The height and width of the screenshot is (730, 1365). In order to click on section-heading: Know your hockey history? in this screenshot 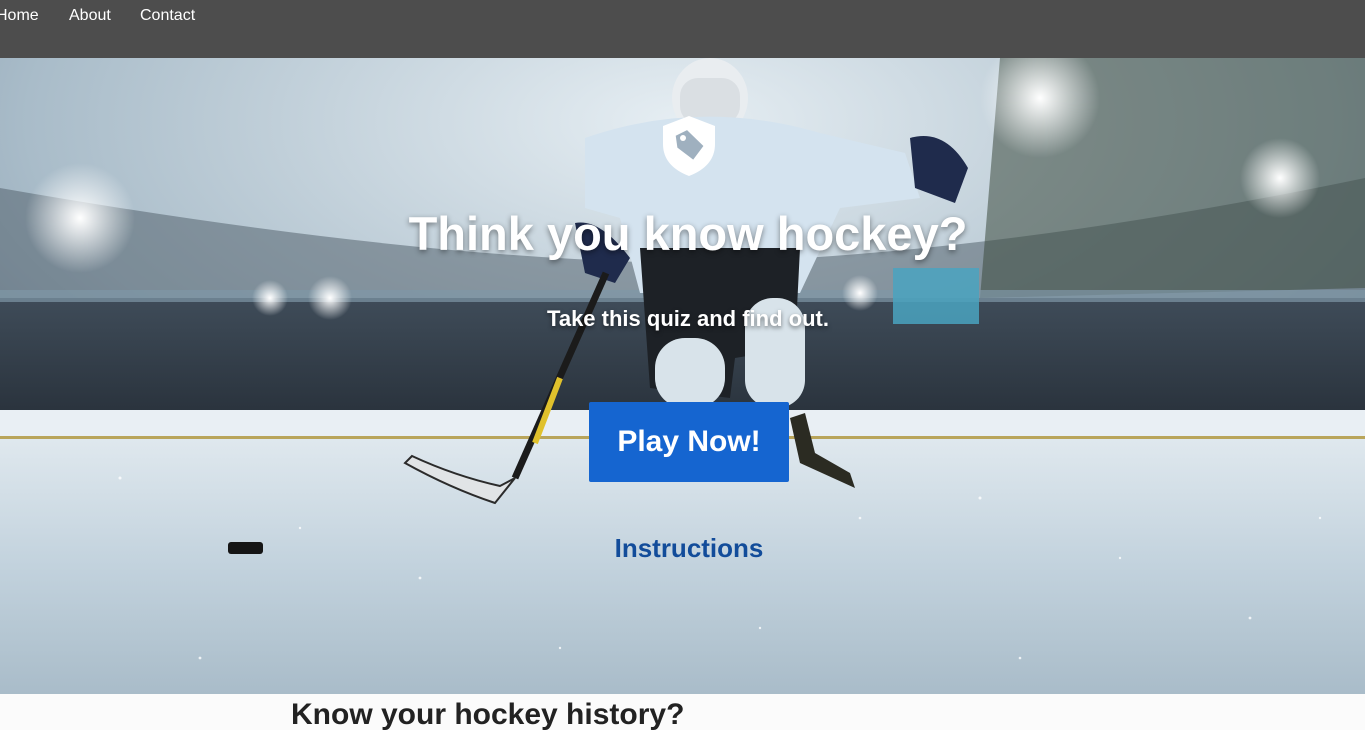, I will do `click(488, 714)`.